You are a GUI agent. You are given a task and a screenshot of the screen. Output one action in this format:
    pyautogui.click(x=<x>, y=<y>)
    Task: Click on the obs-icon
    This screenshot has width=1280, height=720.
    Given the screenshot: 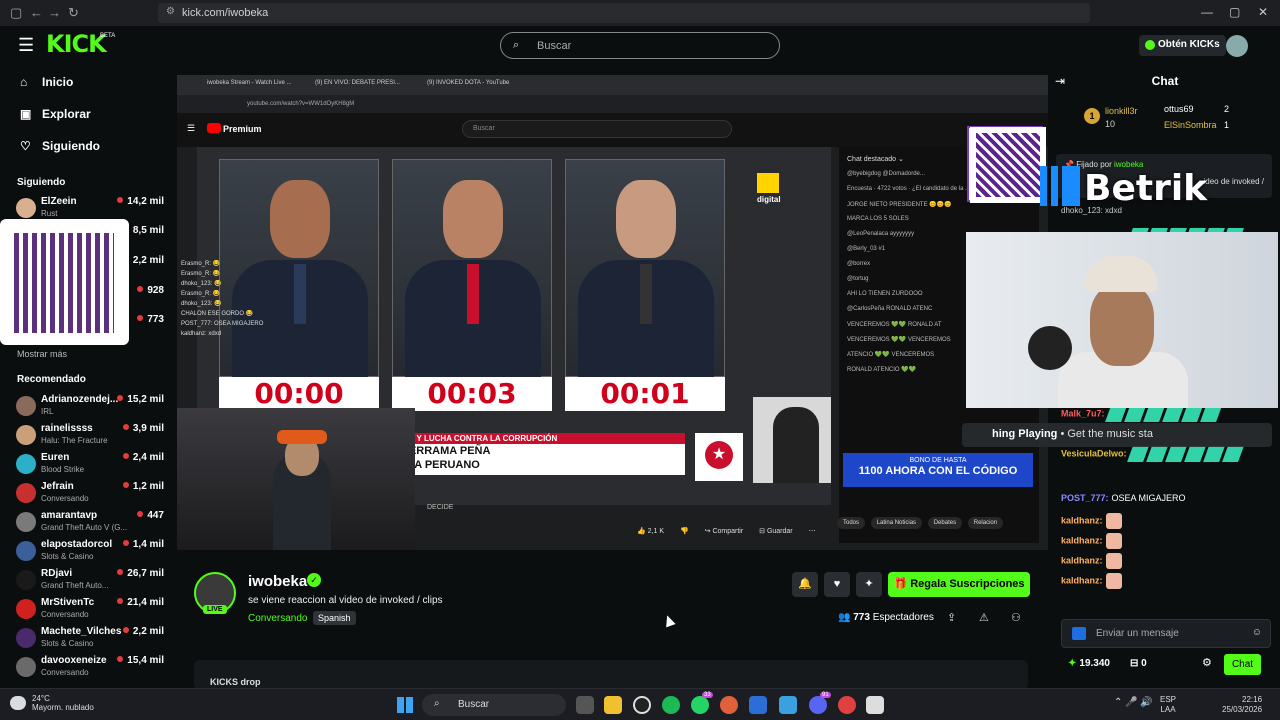 What is the action you would take?
    pyautogui.click(x=642, y=705)
    